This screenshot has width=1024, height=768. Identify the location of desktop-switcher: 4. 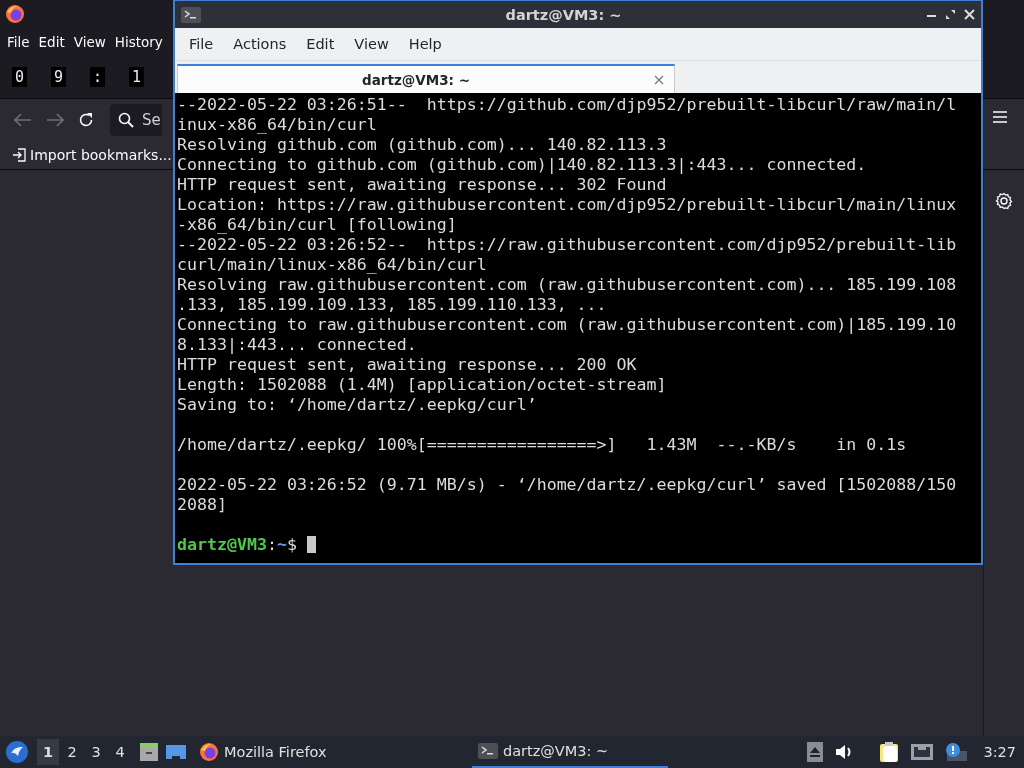
(120, 752).